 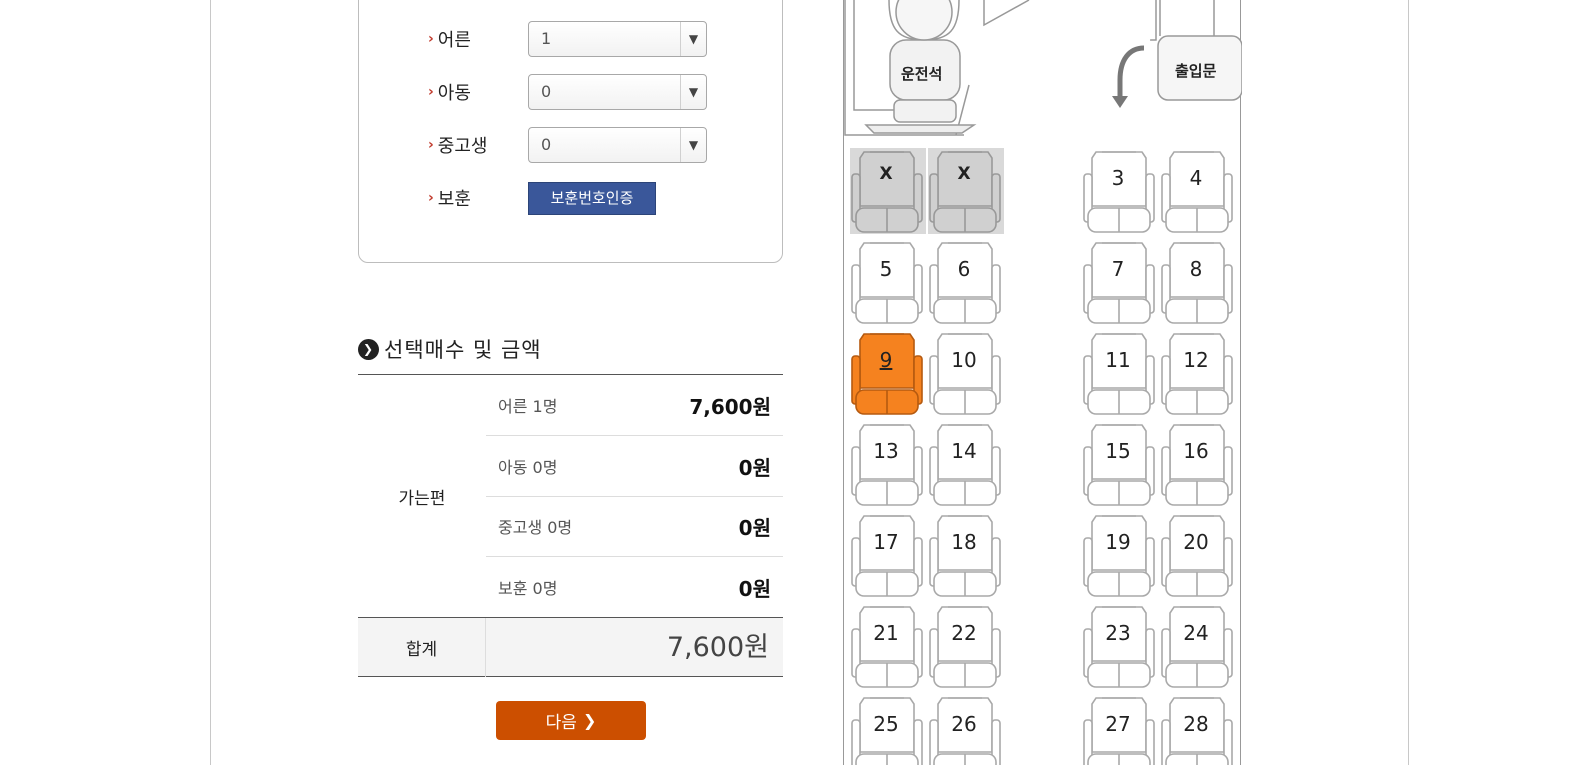 I want to click on seat-number: 4, so click(x=1196, y=178).